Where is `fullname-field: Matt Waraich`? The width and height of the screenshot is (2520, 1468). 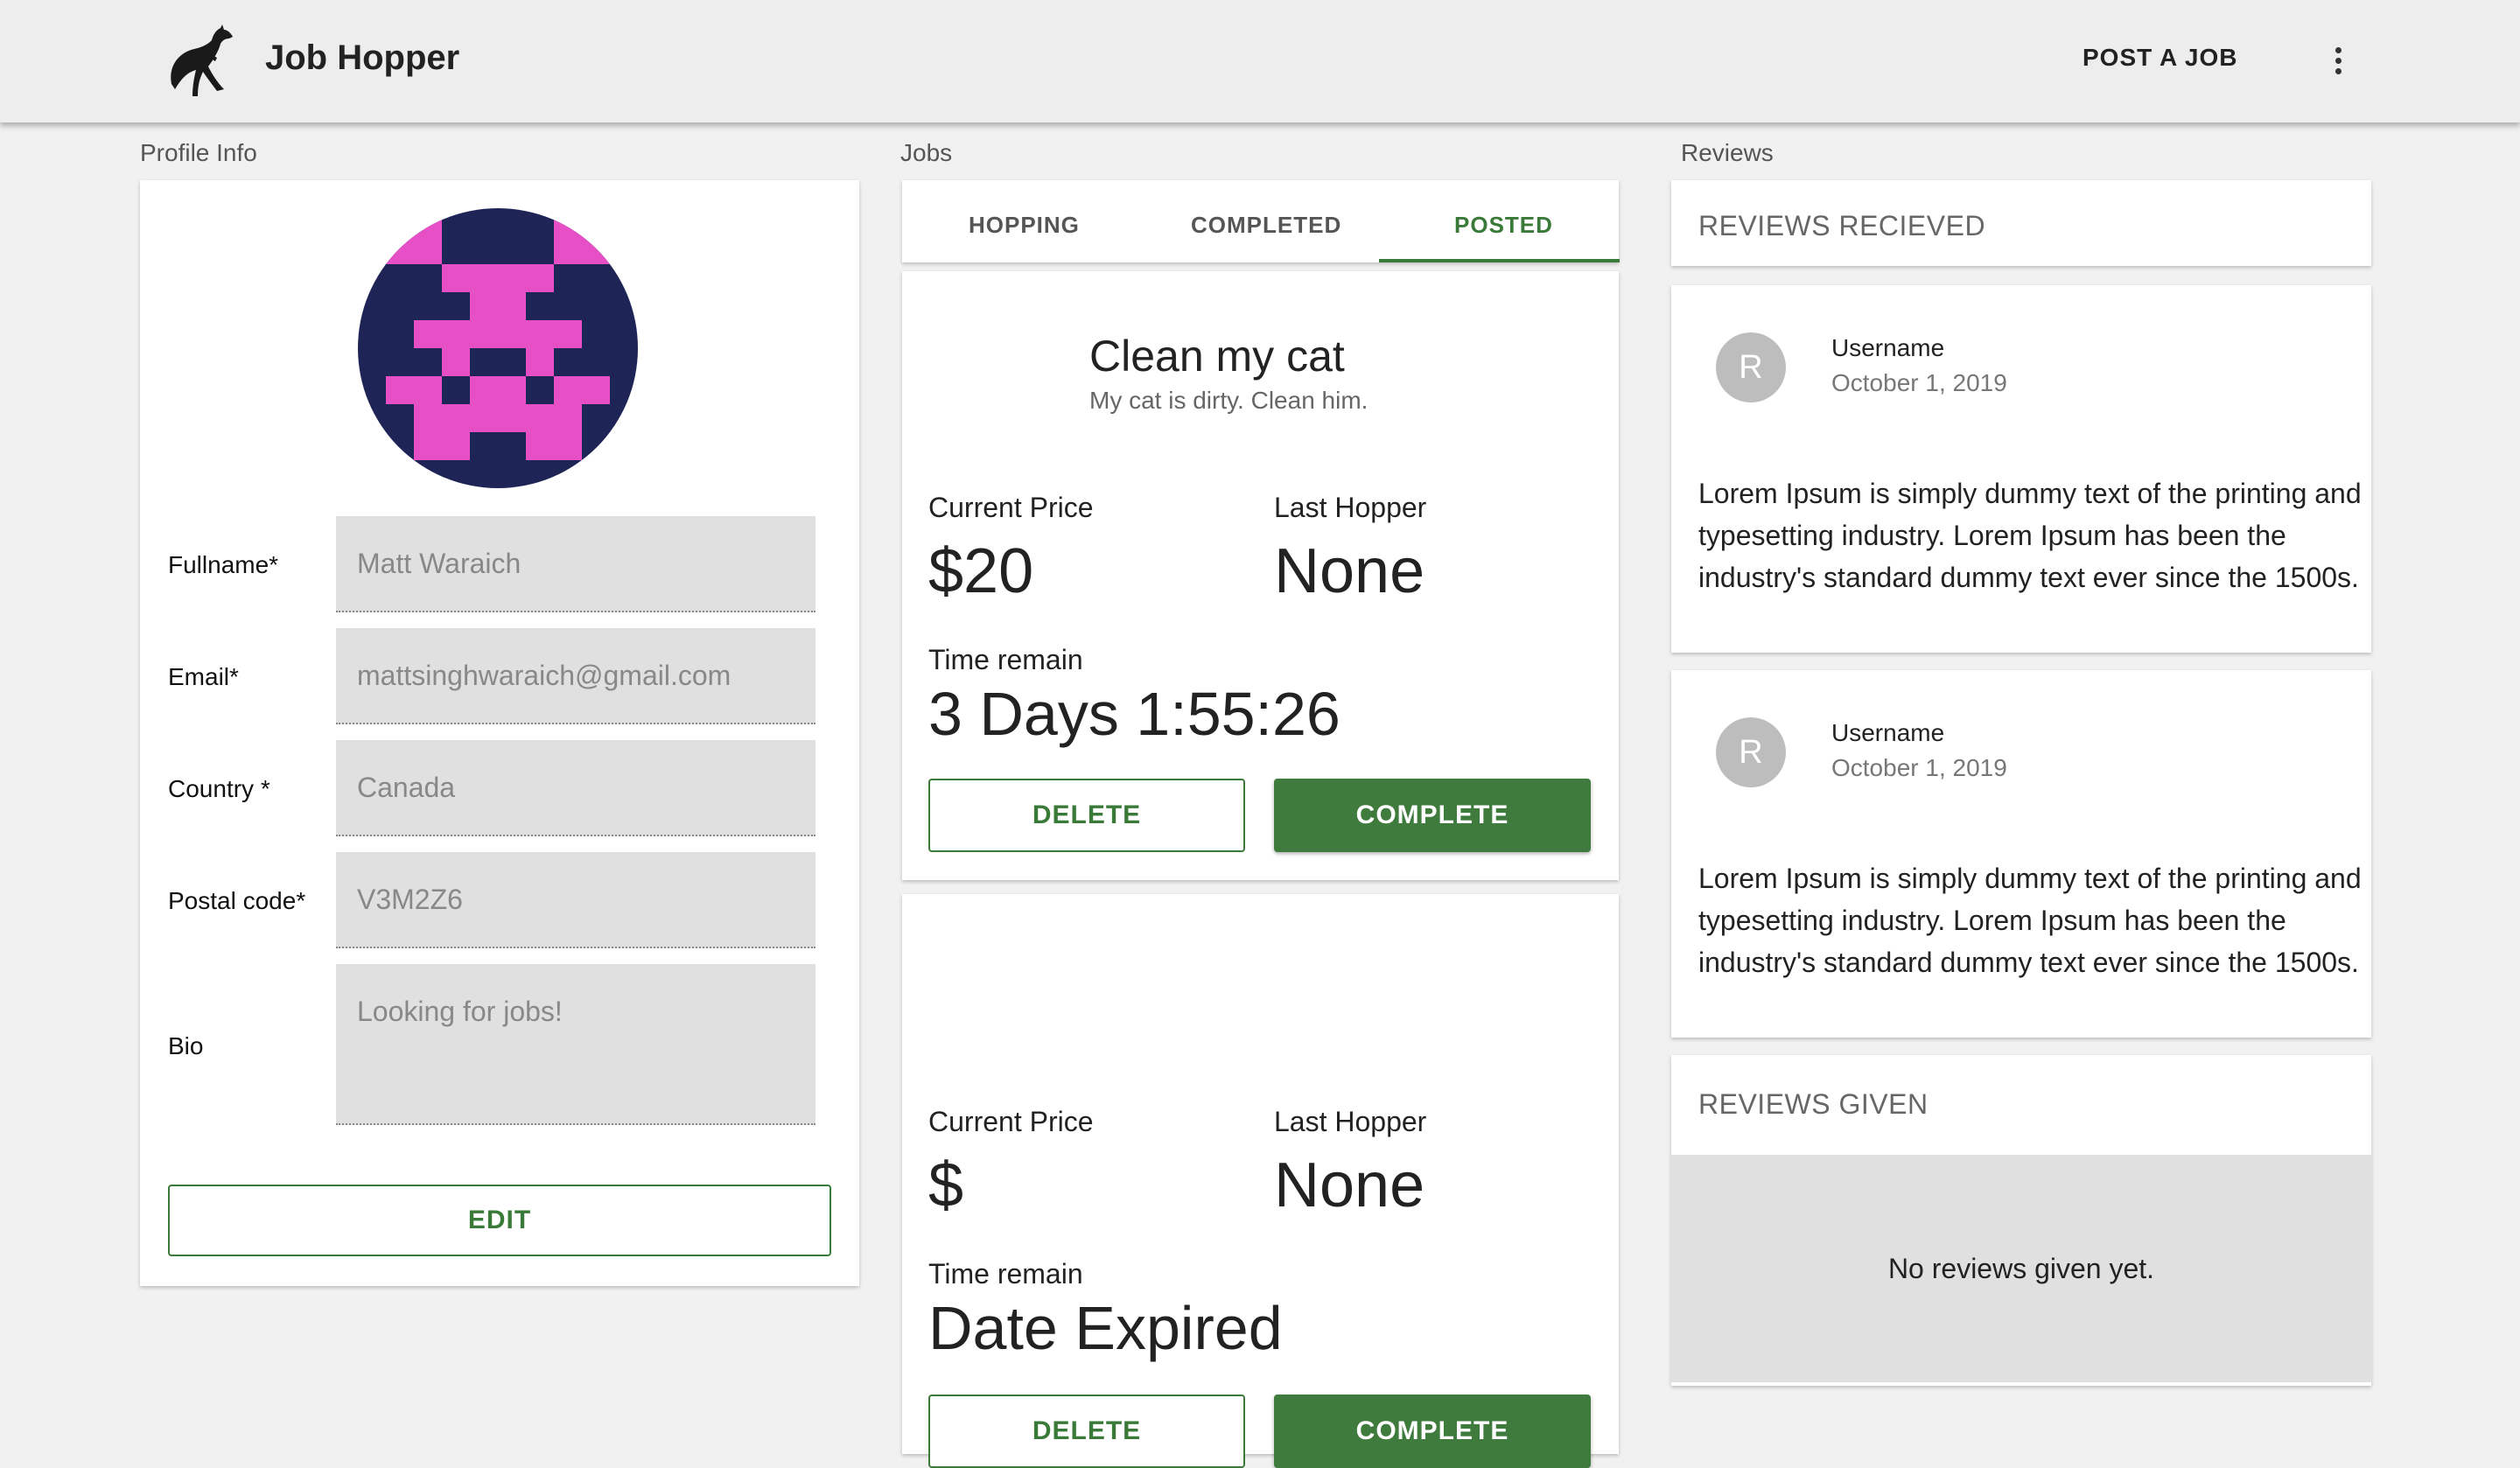
fullname-field: Matt Waraich is located at coordinates (576, 564).